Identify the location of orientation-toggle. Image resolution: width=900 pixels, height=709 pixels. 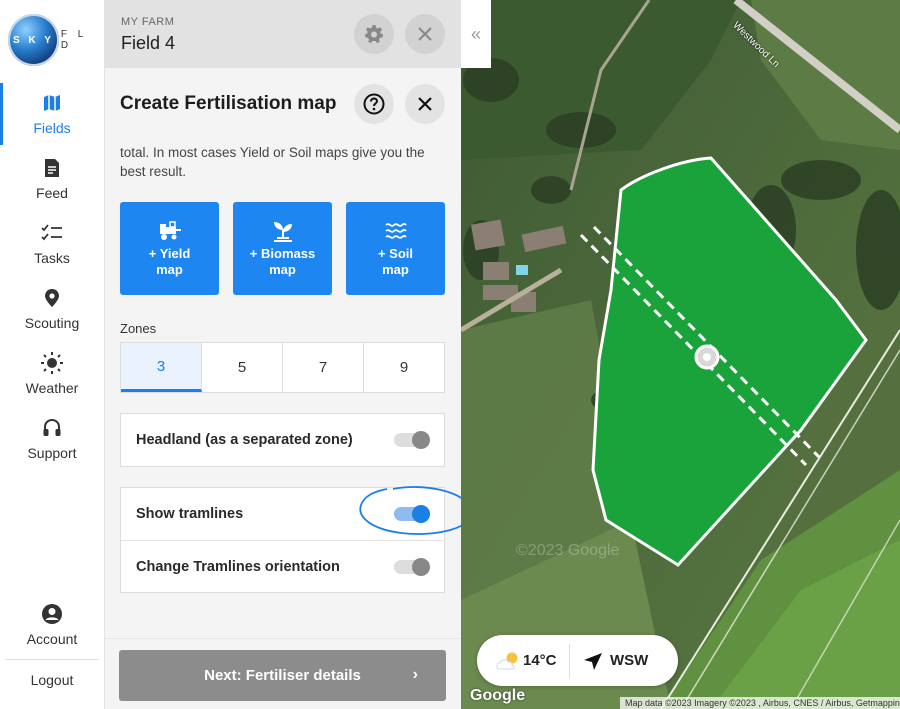
(412, 567).